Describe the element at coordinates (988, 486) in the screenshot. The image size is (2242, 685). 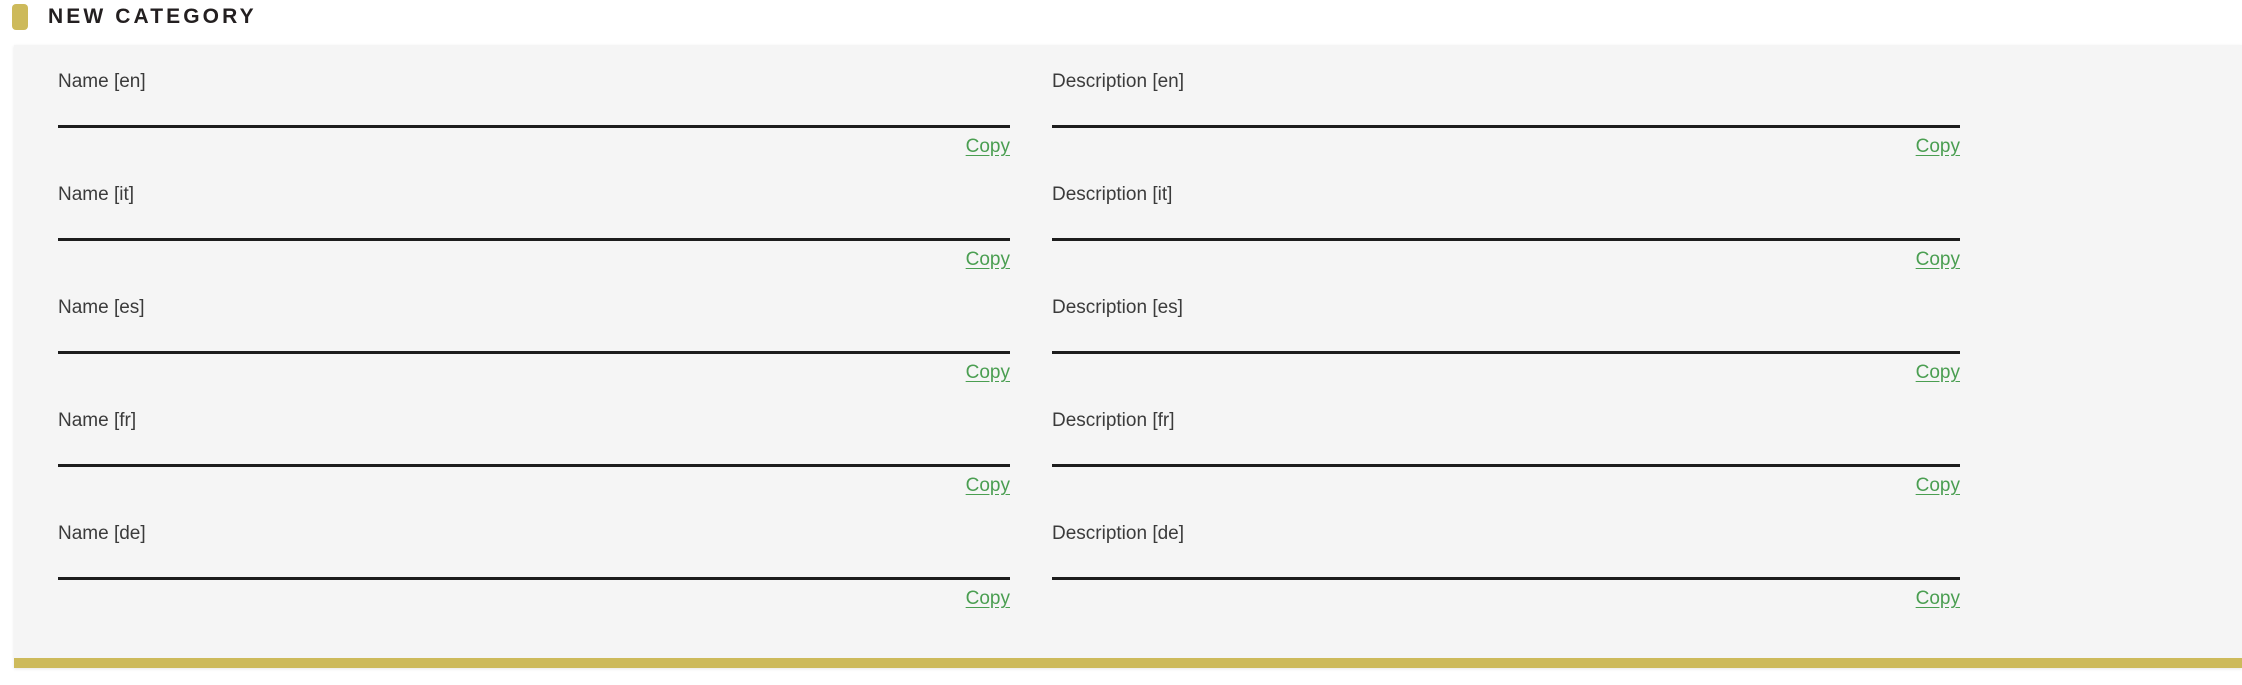
I see `copy-link-name-fr: Copy` at that location.